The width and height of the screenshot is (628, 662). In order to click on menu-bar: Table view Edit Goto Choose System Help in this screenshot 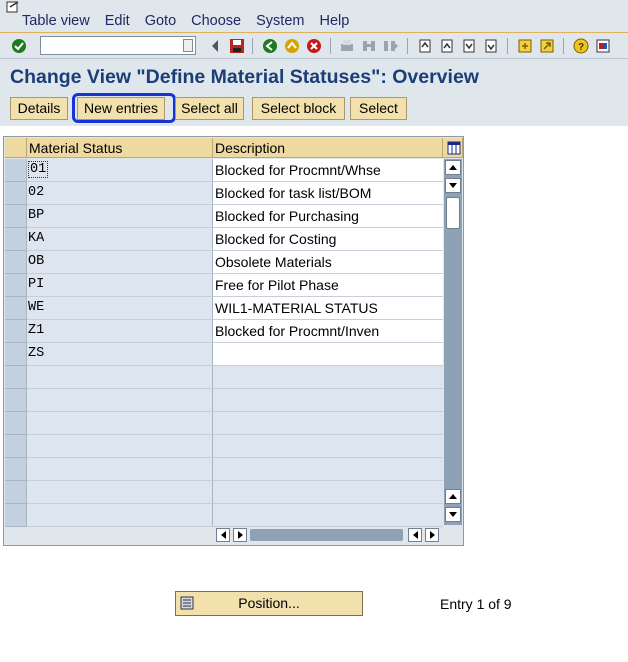, I will do `click(314, 16)`.